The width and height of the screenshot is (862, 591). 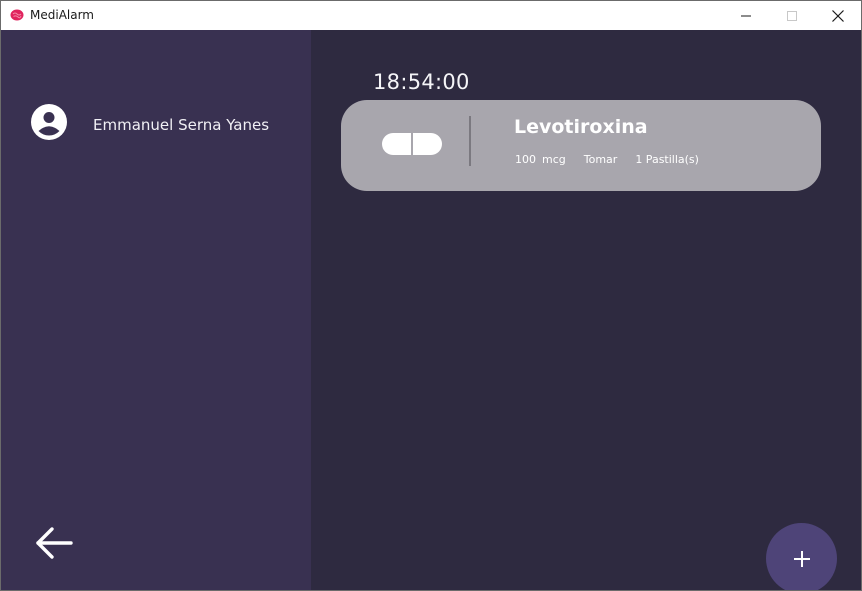 I want to click on window-title: MediAlarm, so click(x=62, y=15).